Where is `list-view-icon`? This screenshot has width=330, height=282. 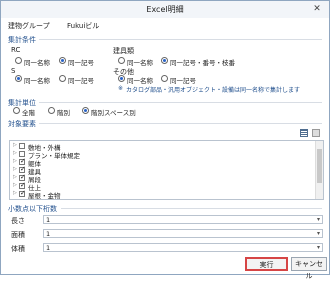 list-view-icon is located at coordinates (304, 133).